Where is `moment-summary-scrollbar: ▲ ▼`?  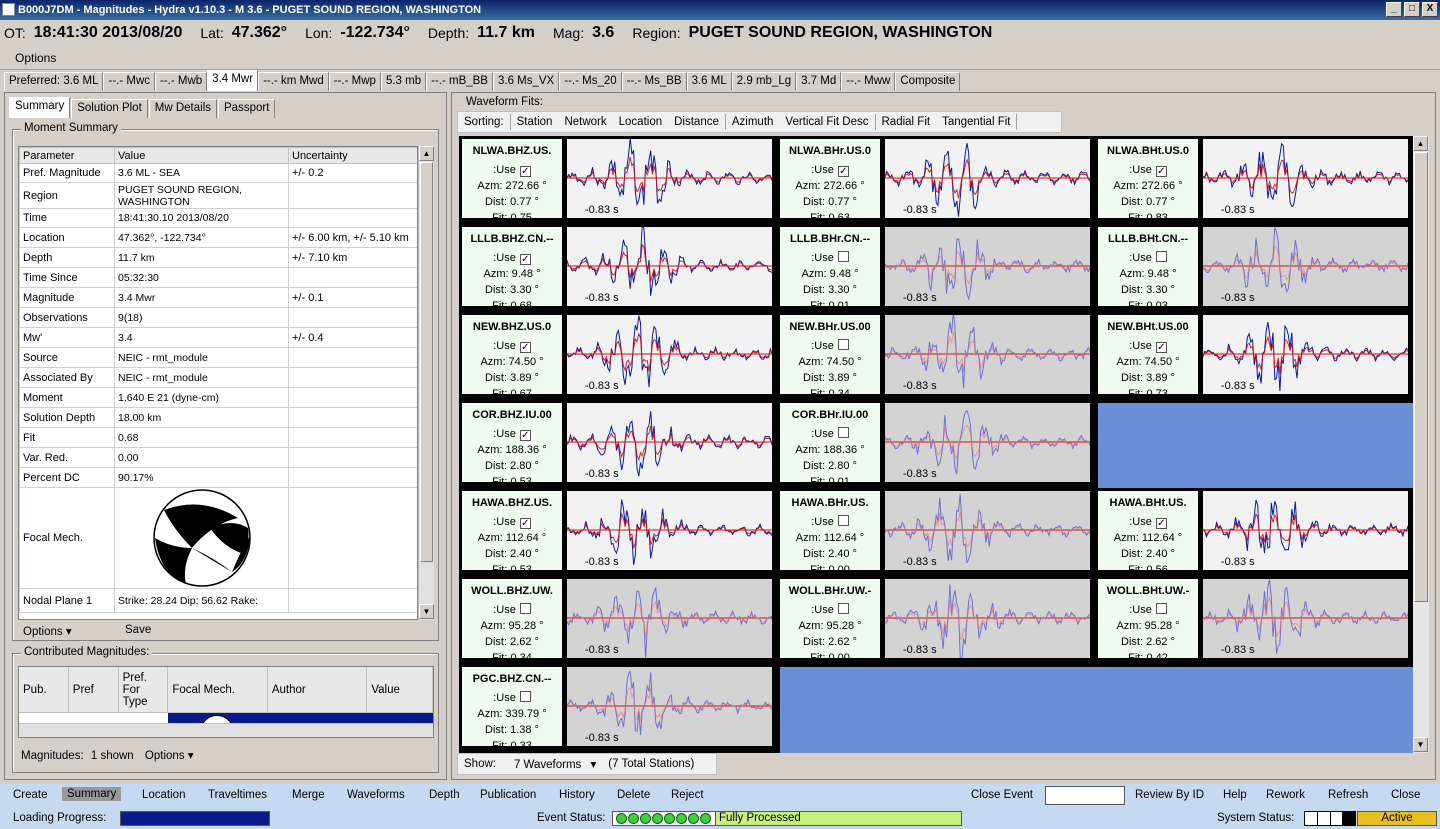
moment-summary-scrollbar: ▲ ▼ is located at coordinates (426, 383).